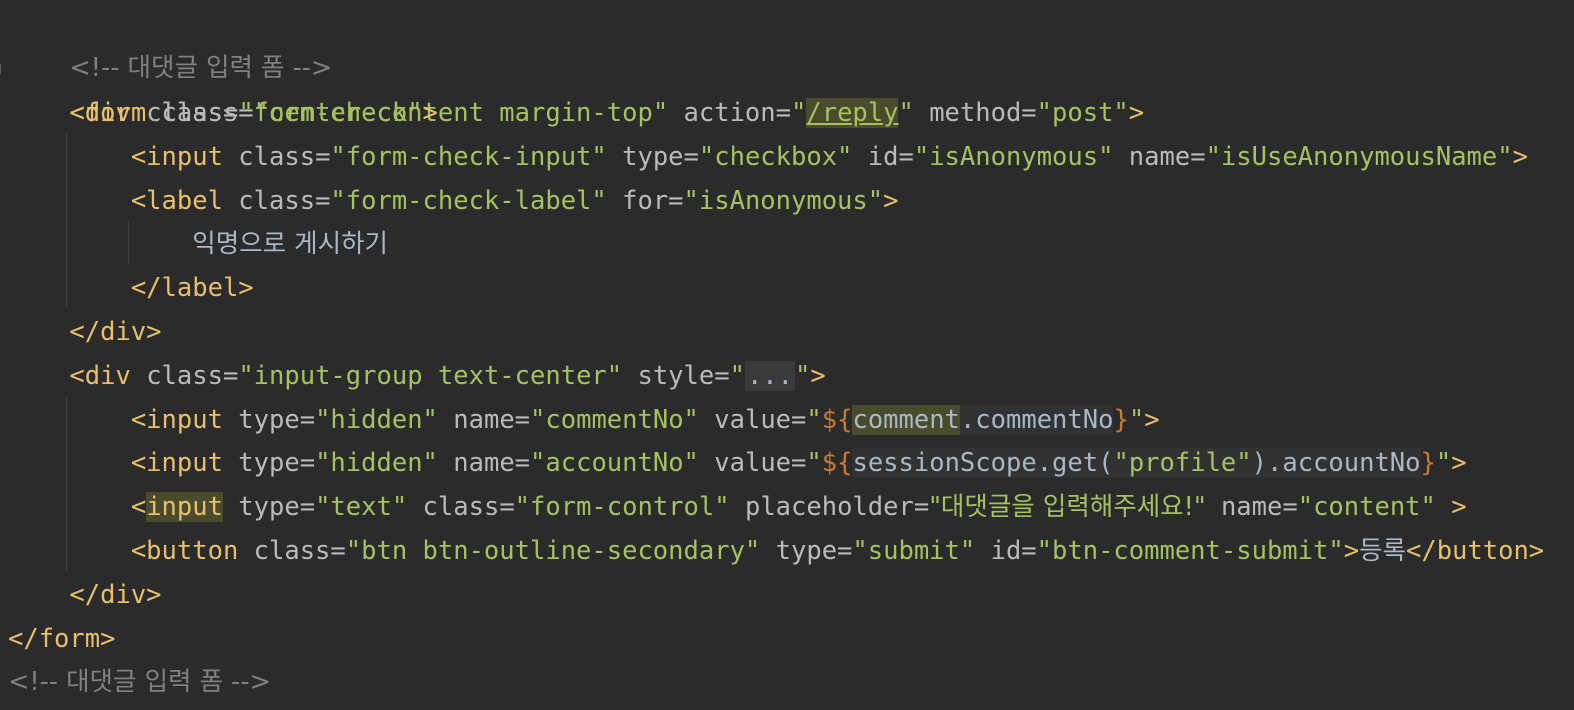  Describe the element at coordinates (1366, 507) in the screenshot. I see `attr-value: "content"` at that location.